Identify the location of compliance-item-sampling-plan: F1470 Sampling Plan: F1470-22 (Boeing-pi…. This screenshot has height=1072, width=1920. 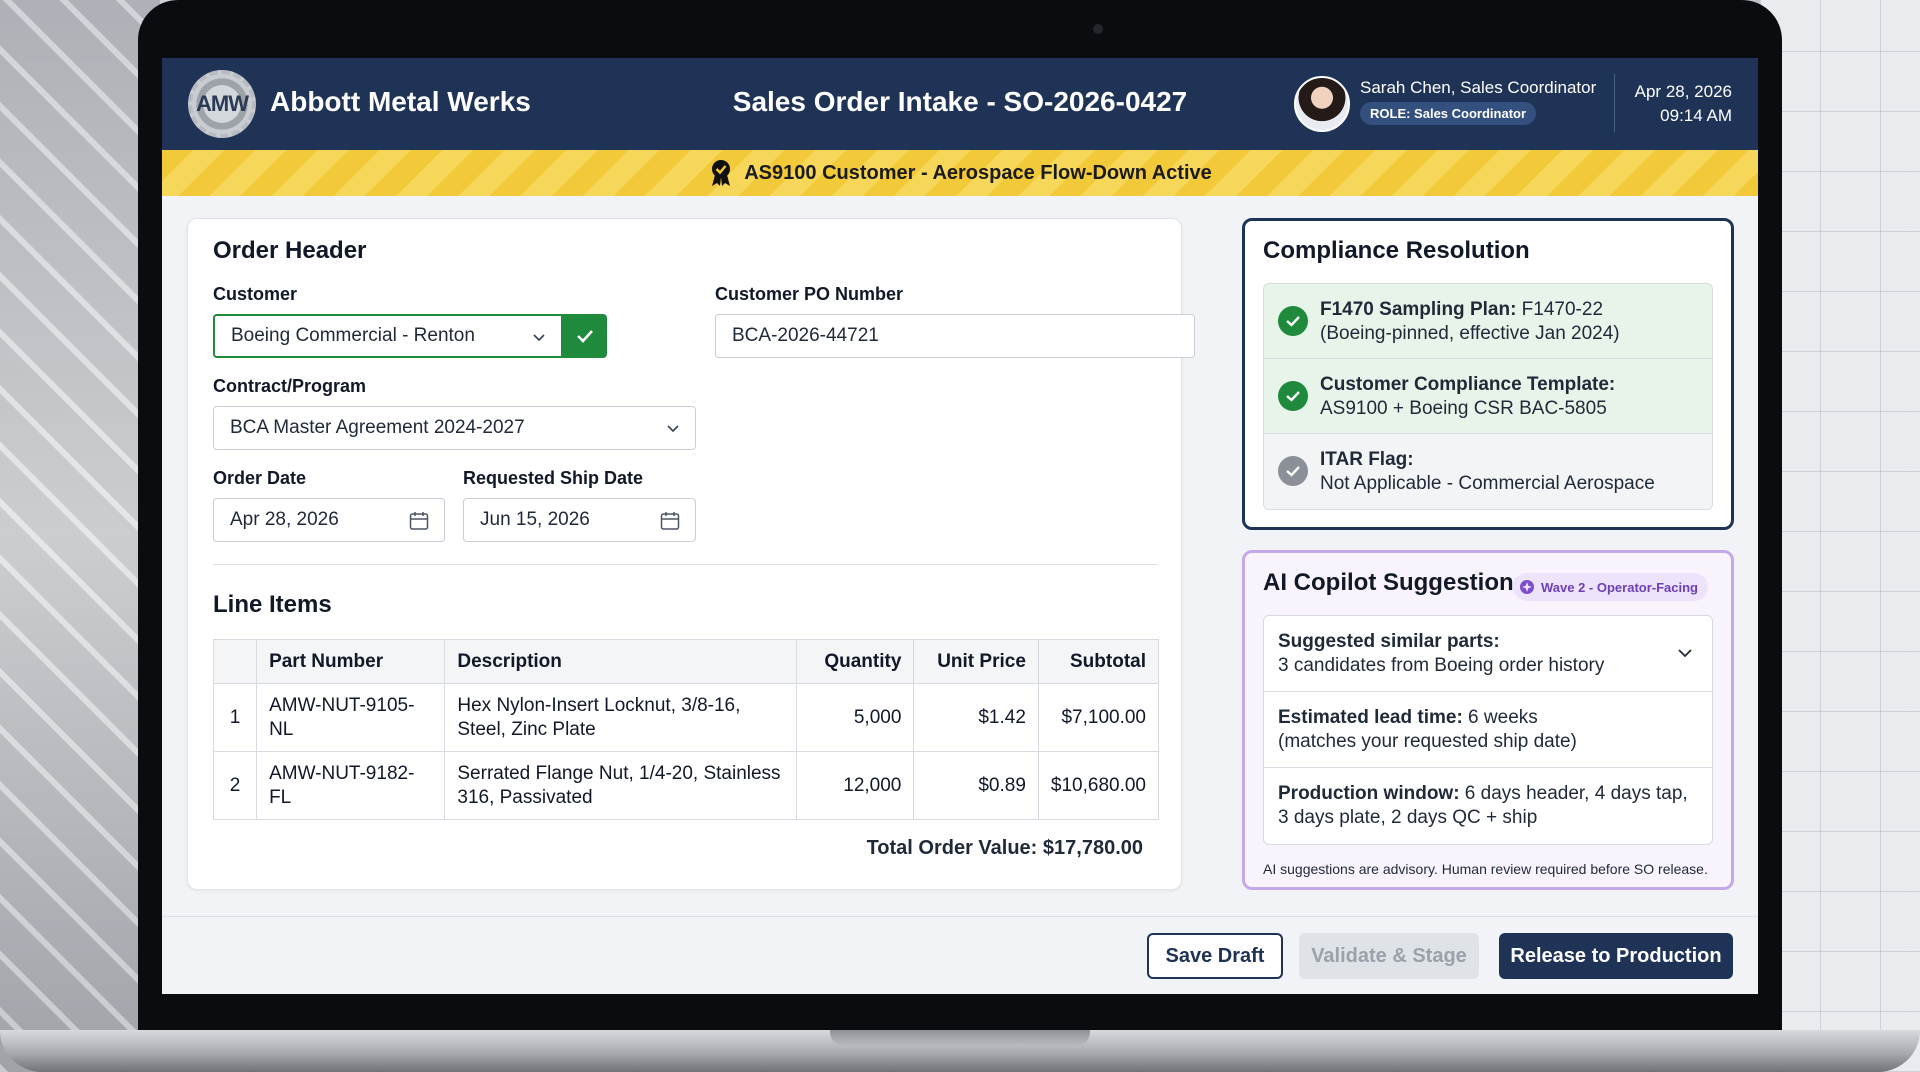
(1488, 321).